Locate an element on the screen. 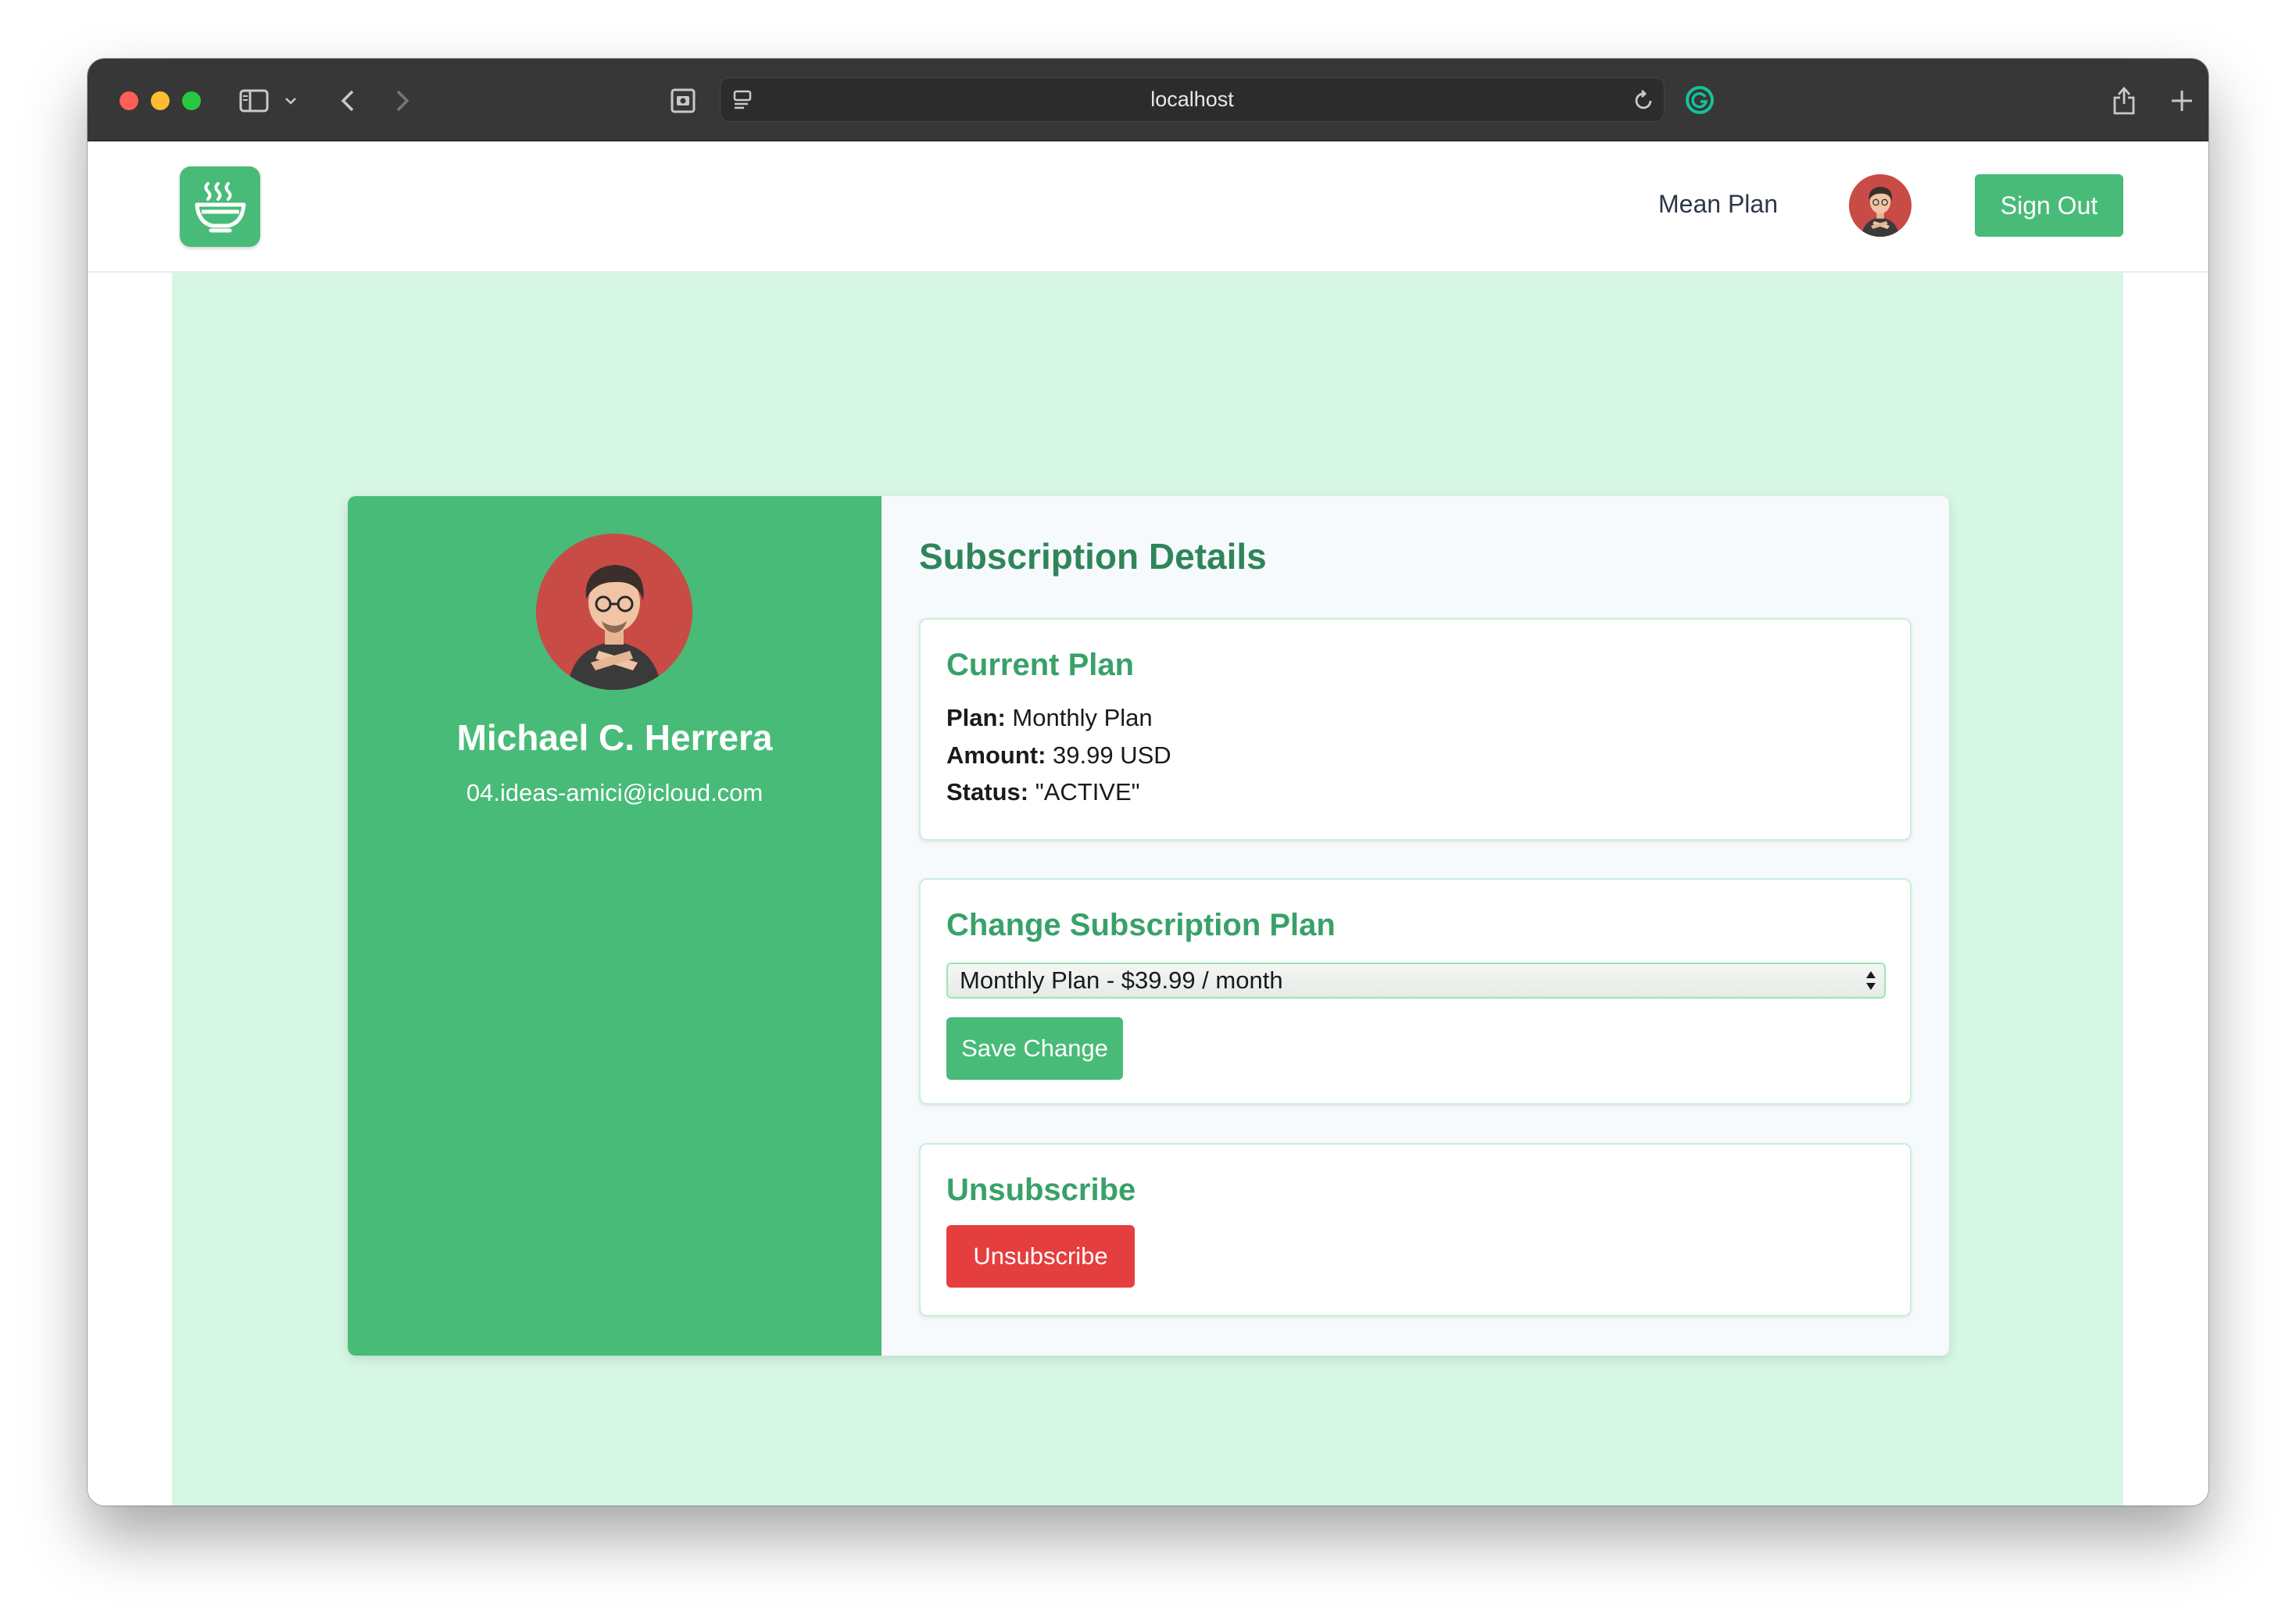 The width and height of the screenshot is (2296, 1622). nav-link-mean-plan: Mean Plan is located at coordinates (1718, 204).